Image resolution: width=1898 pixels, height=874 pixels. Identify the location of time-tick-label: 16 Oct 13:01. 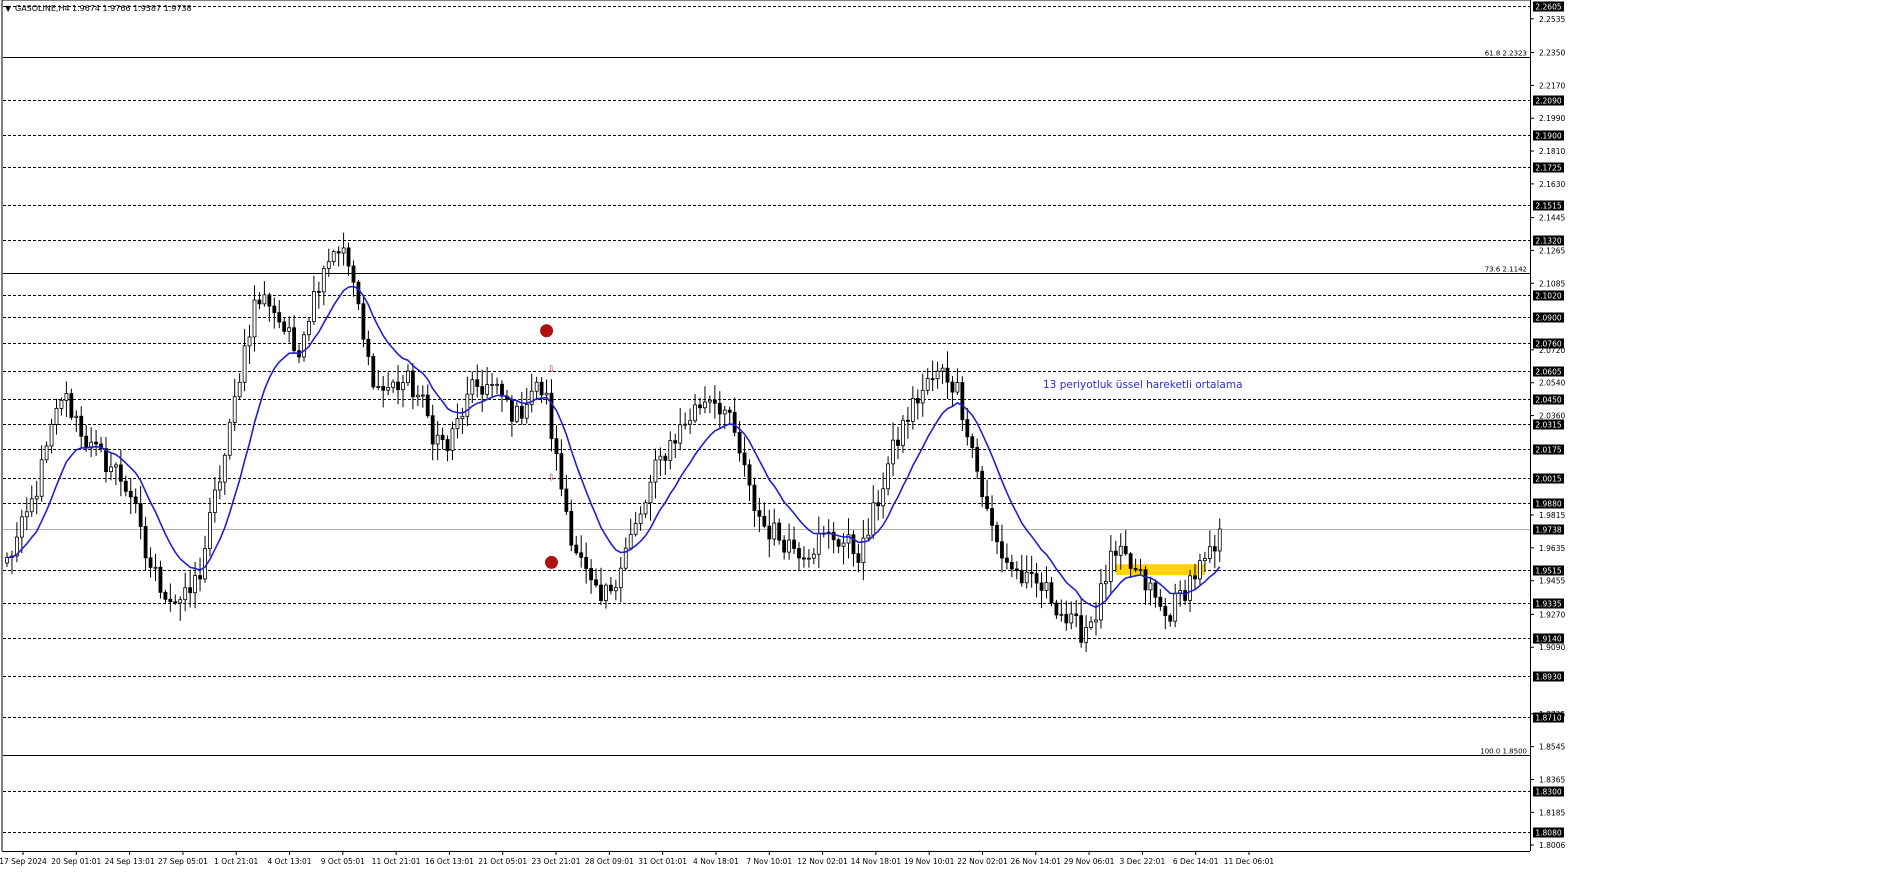
(449, 861).